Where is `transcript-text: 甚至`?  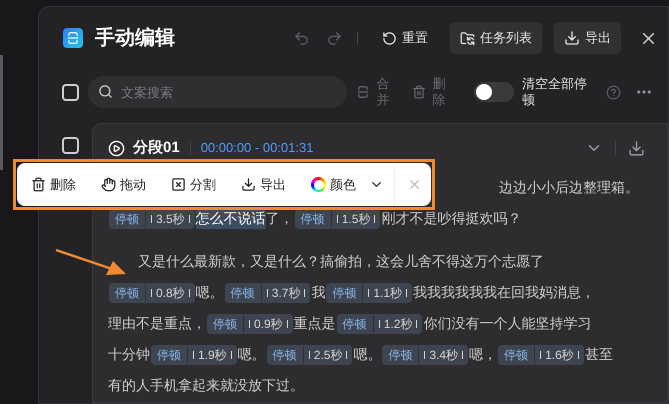 transcript-text: 甚至 is located at coordinates (598, 354).